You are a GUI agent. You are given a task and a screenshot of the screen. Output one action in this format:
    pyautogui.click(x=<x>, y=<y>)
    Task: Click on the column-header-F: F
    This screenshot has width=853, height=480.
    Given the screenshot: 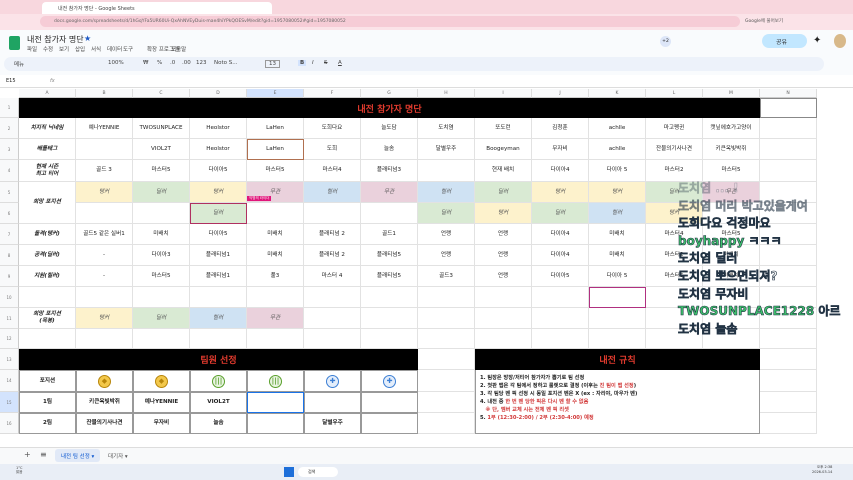 What is the action you would take?
    pyautogui.click(x=332, y=93)
    